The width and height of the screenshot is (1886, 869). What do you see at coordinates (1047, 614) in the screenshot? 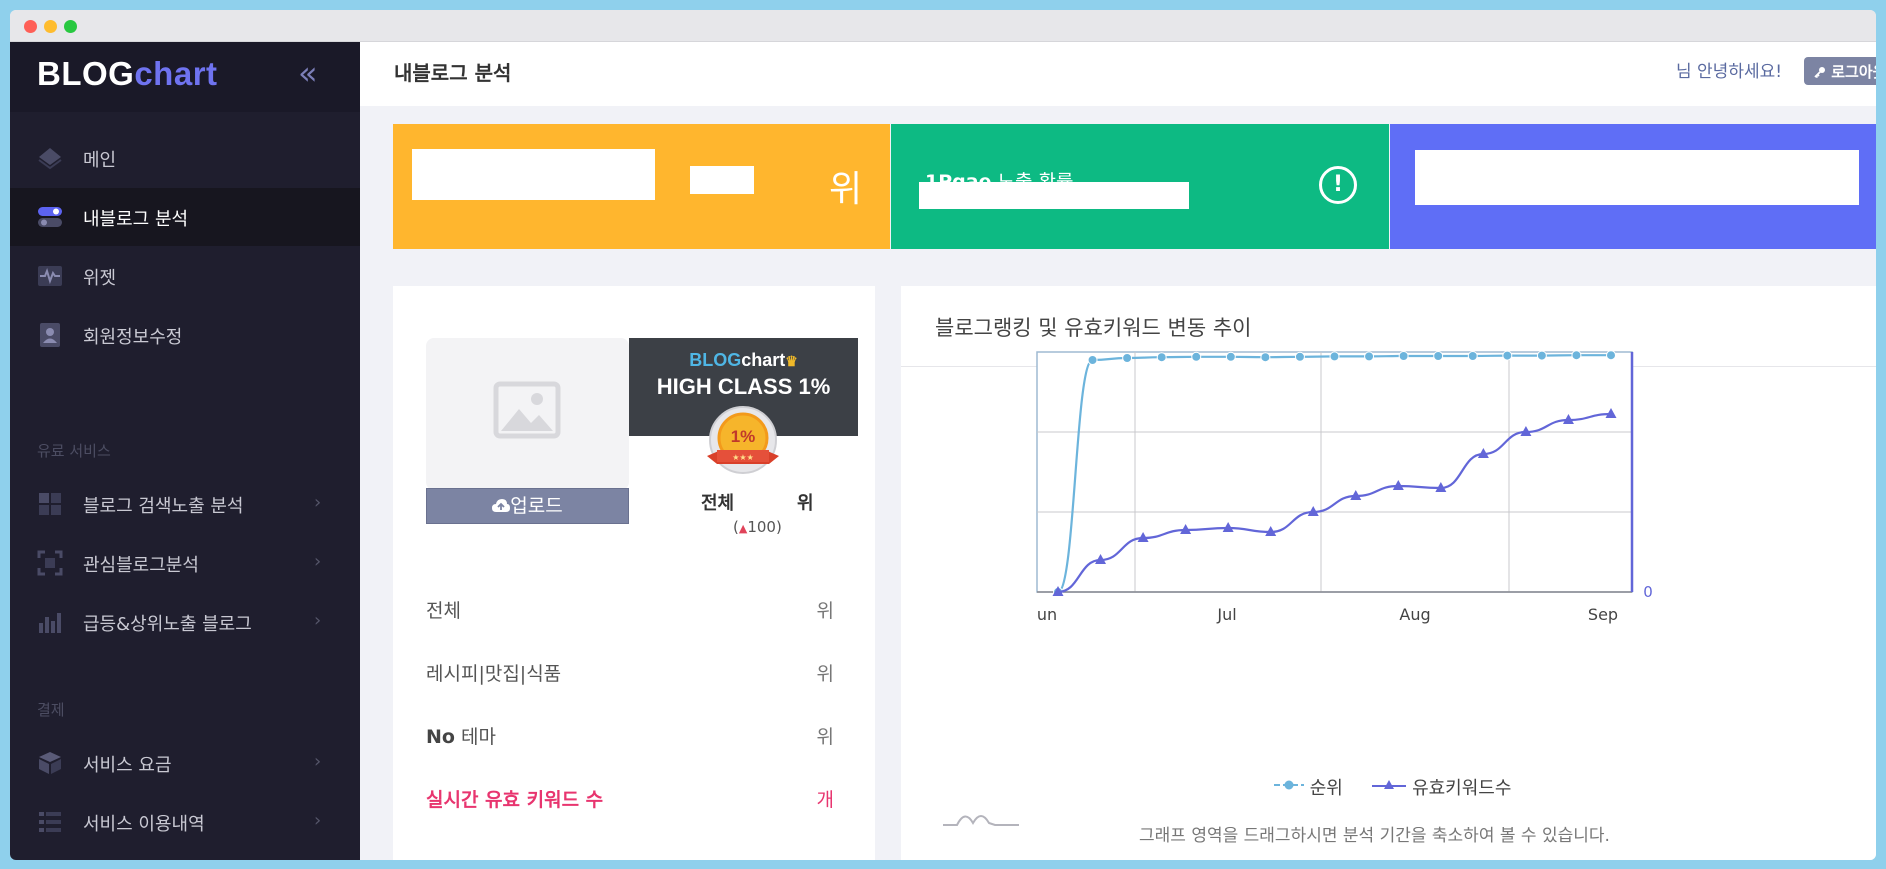
I see `x-tick-label: un` at bounding box center [1047, 614].